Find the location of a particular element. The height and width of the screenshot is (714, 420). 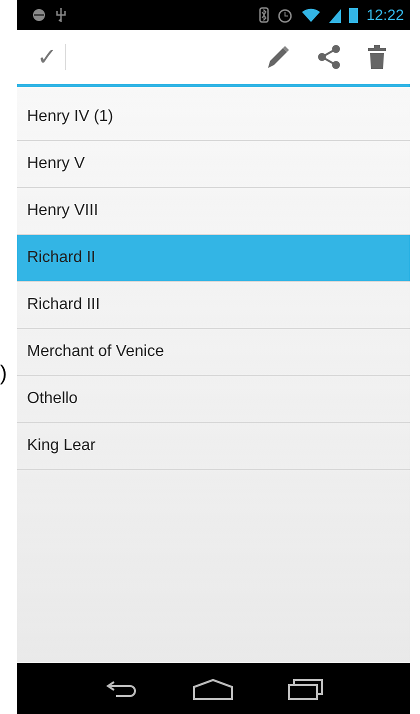

list-item: Richard II is located at coordinates (213, 258).